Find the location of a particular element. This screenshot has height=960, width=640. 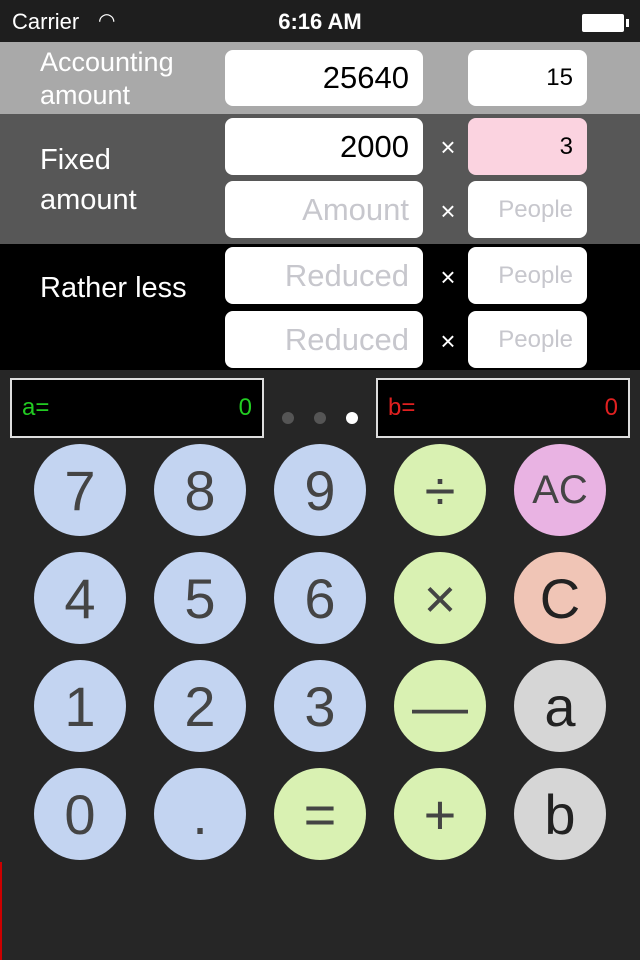

fixed-people-input-2: People is located at coordinates (527, 209).